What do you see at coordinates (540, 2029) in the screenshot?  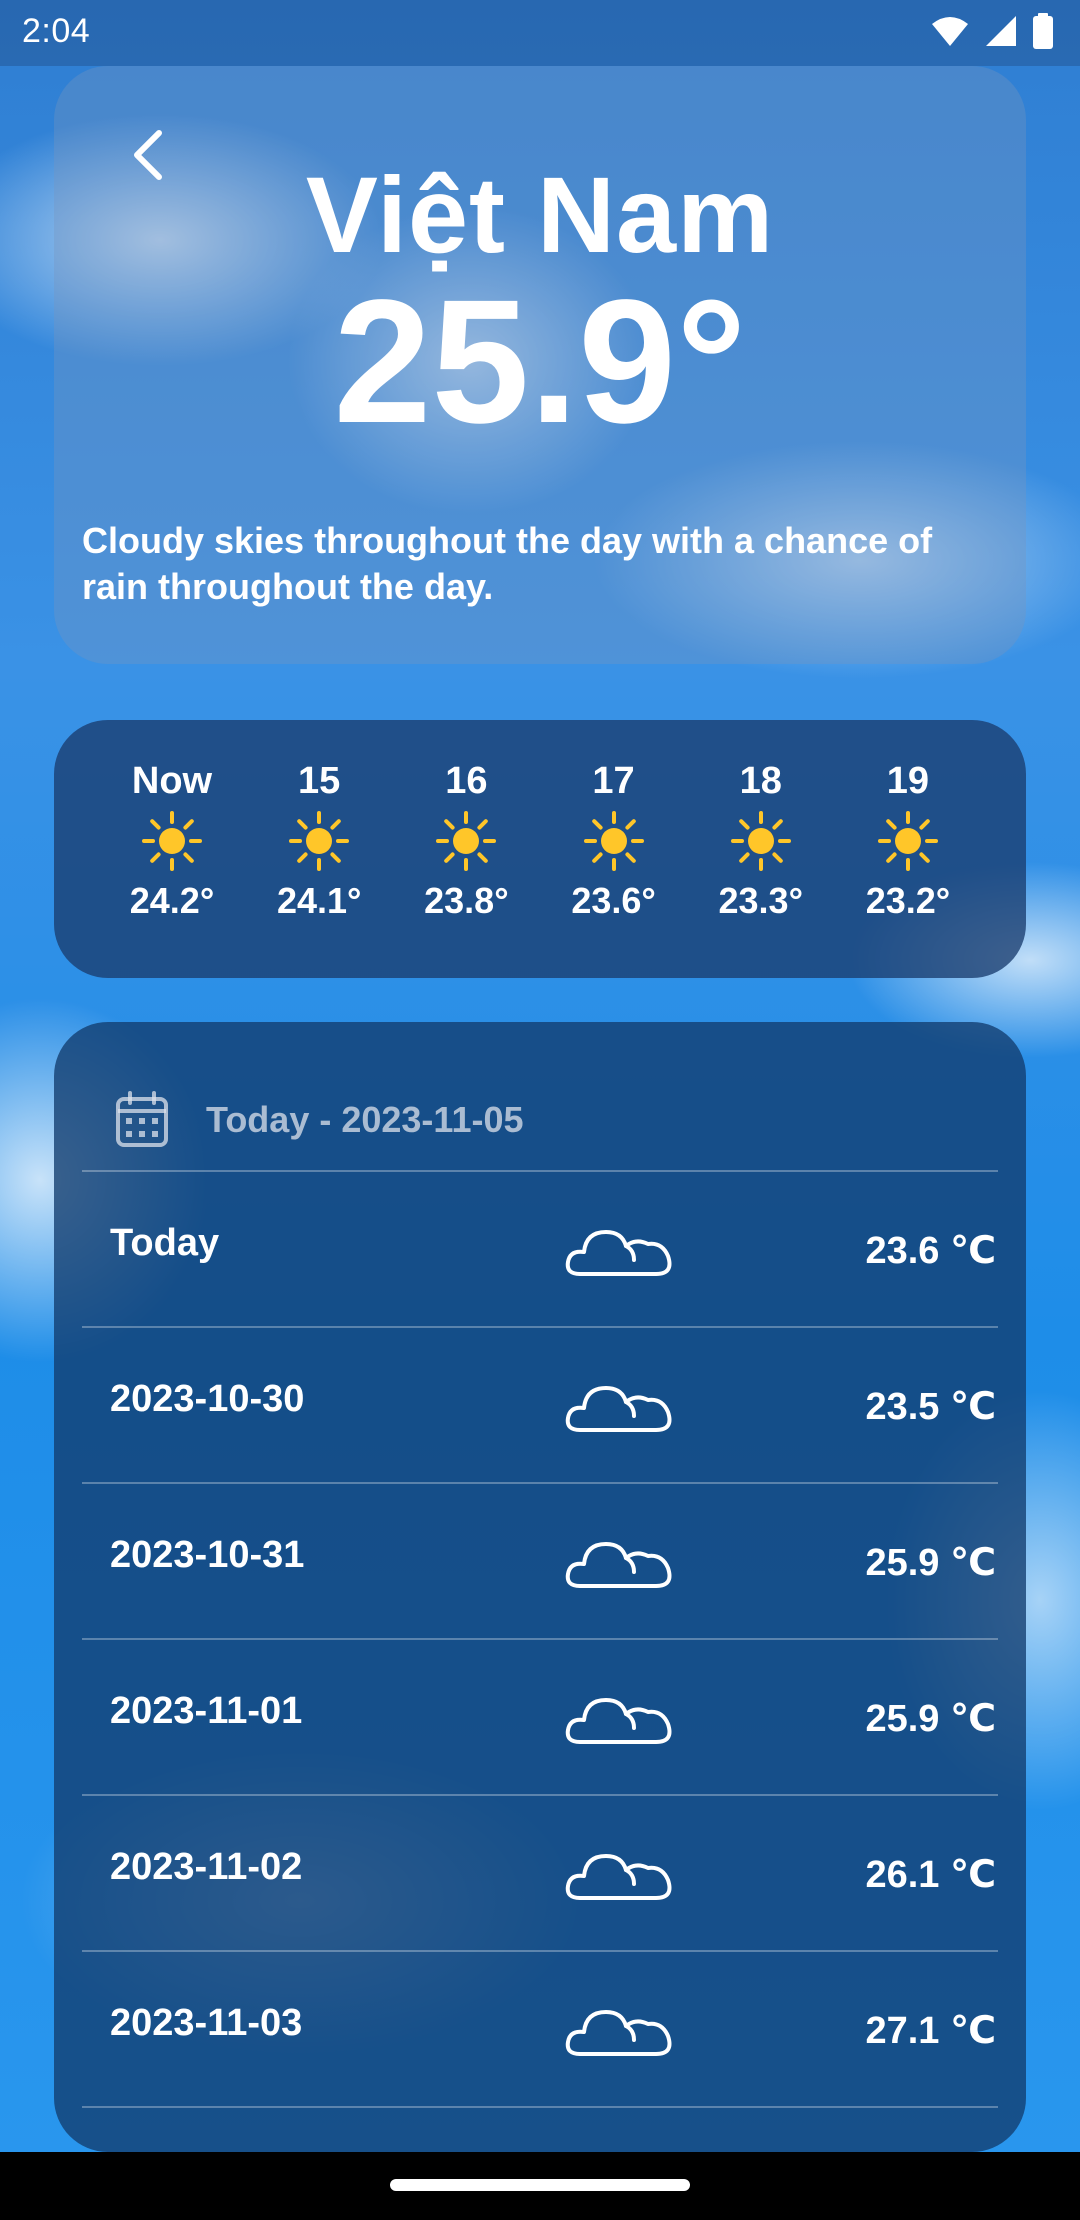 I see `daily-row: 2023-11-03 27.1 ℃` at bounding box center [540, 2029].